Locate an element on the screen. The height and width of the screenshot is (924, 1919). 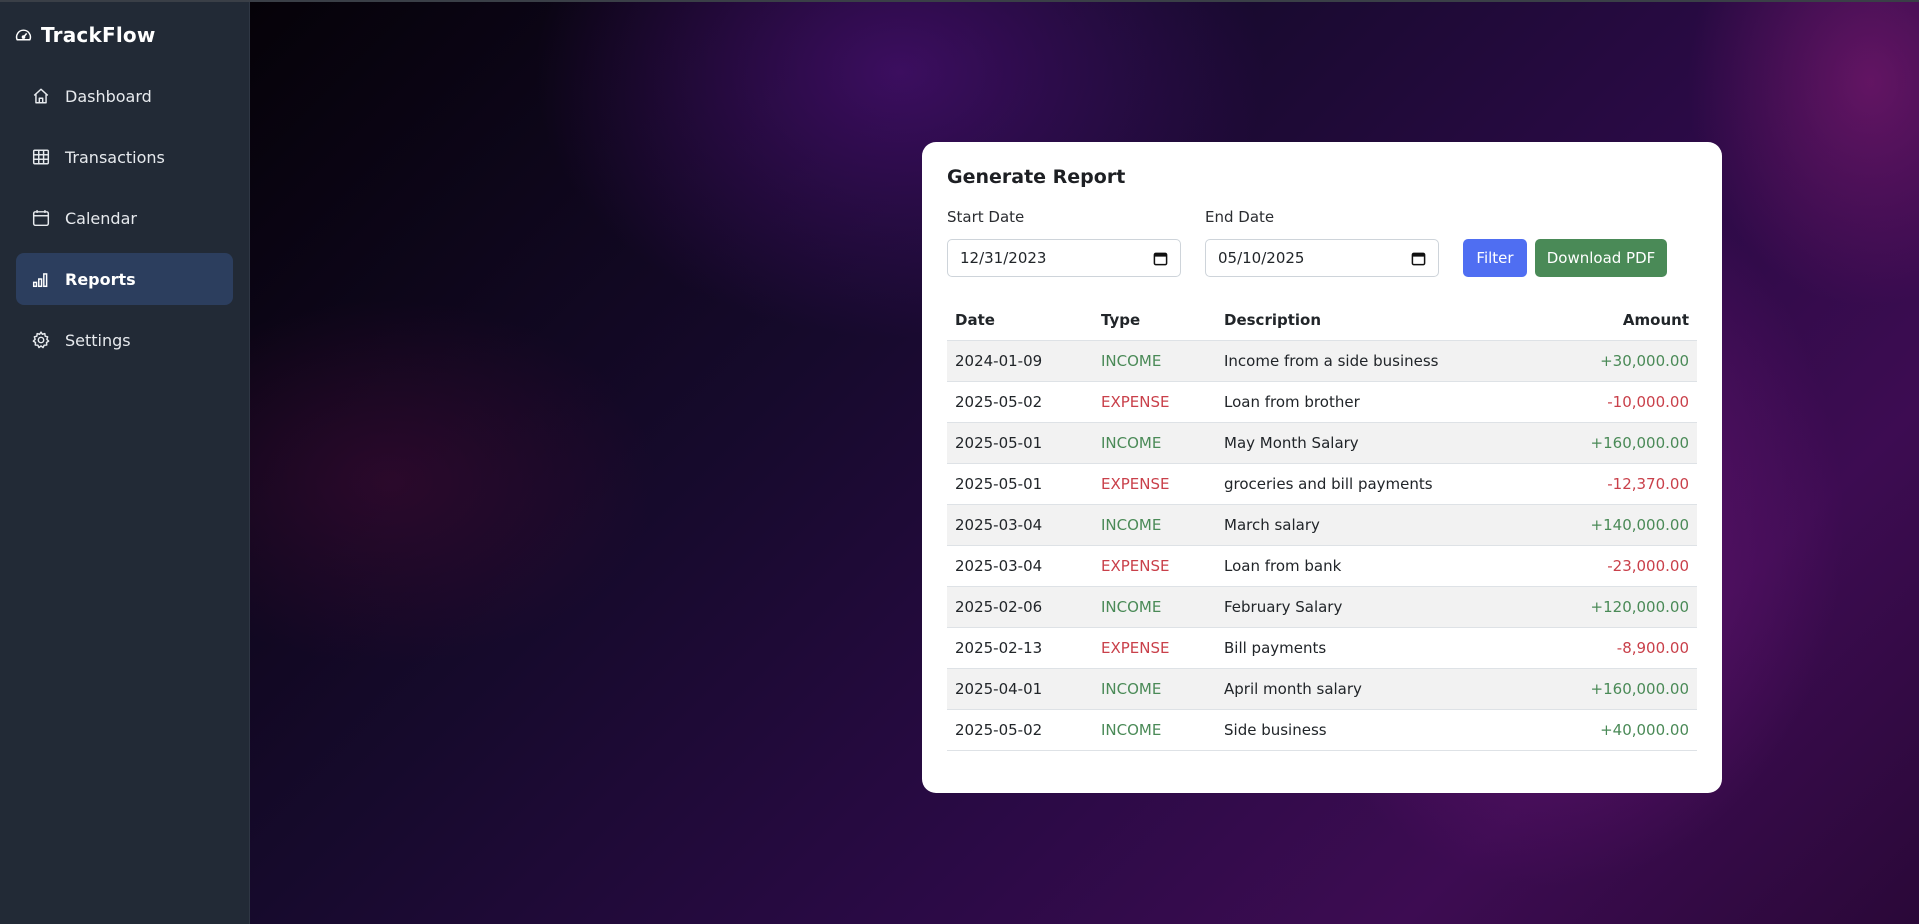
sidebar-item-label: Dashboard is located at coordinates (108, 96).